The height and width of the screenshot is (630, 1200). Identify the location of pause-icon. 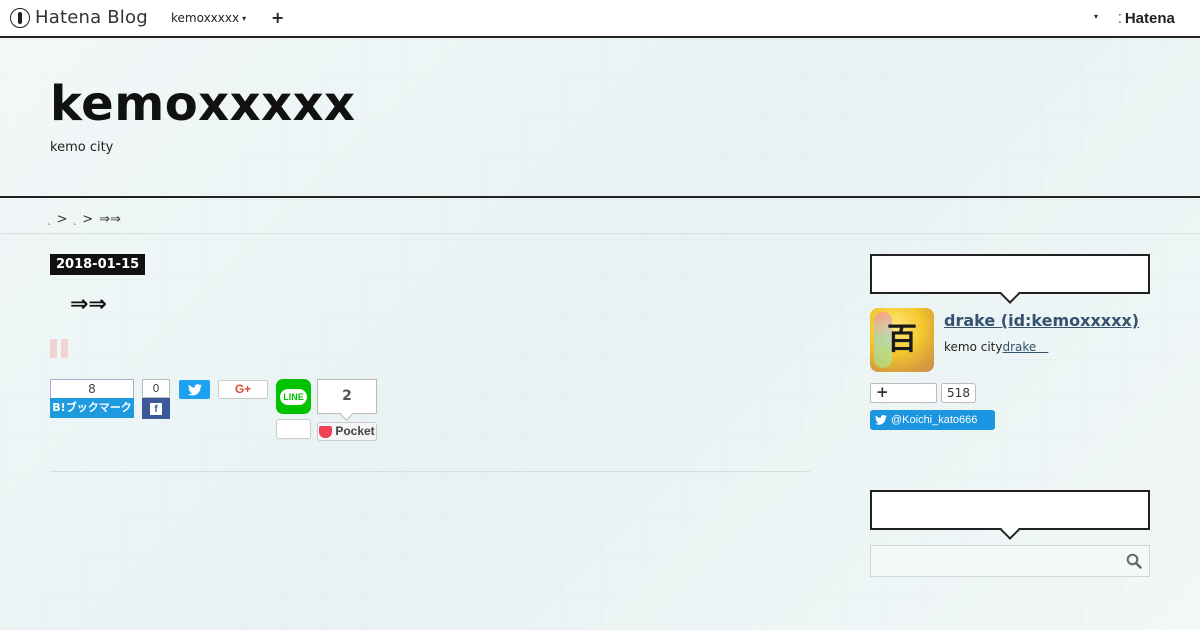
(59, 348).